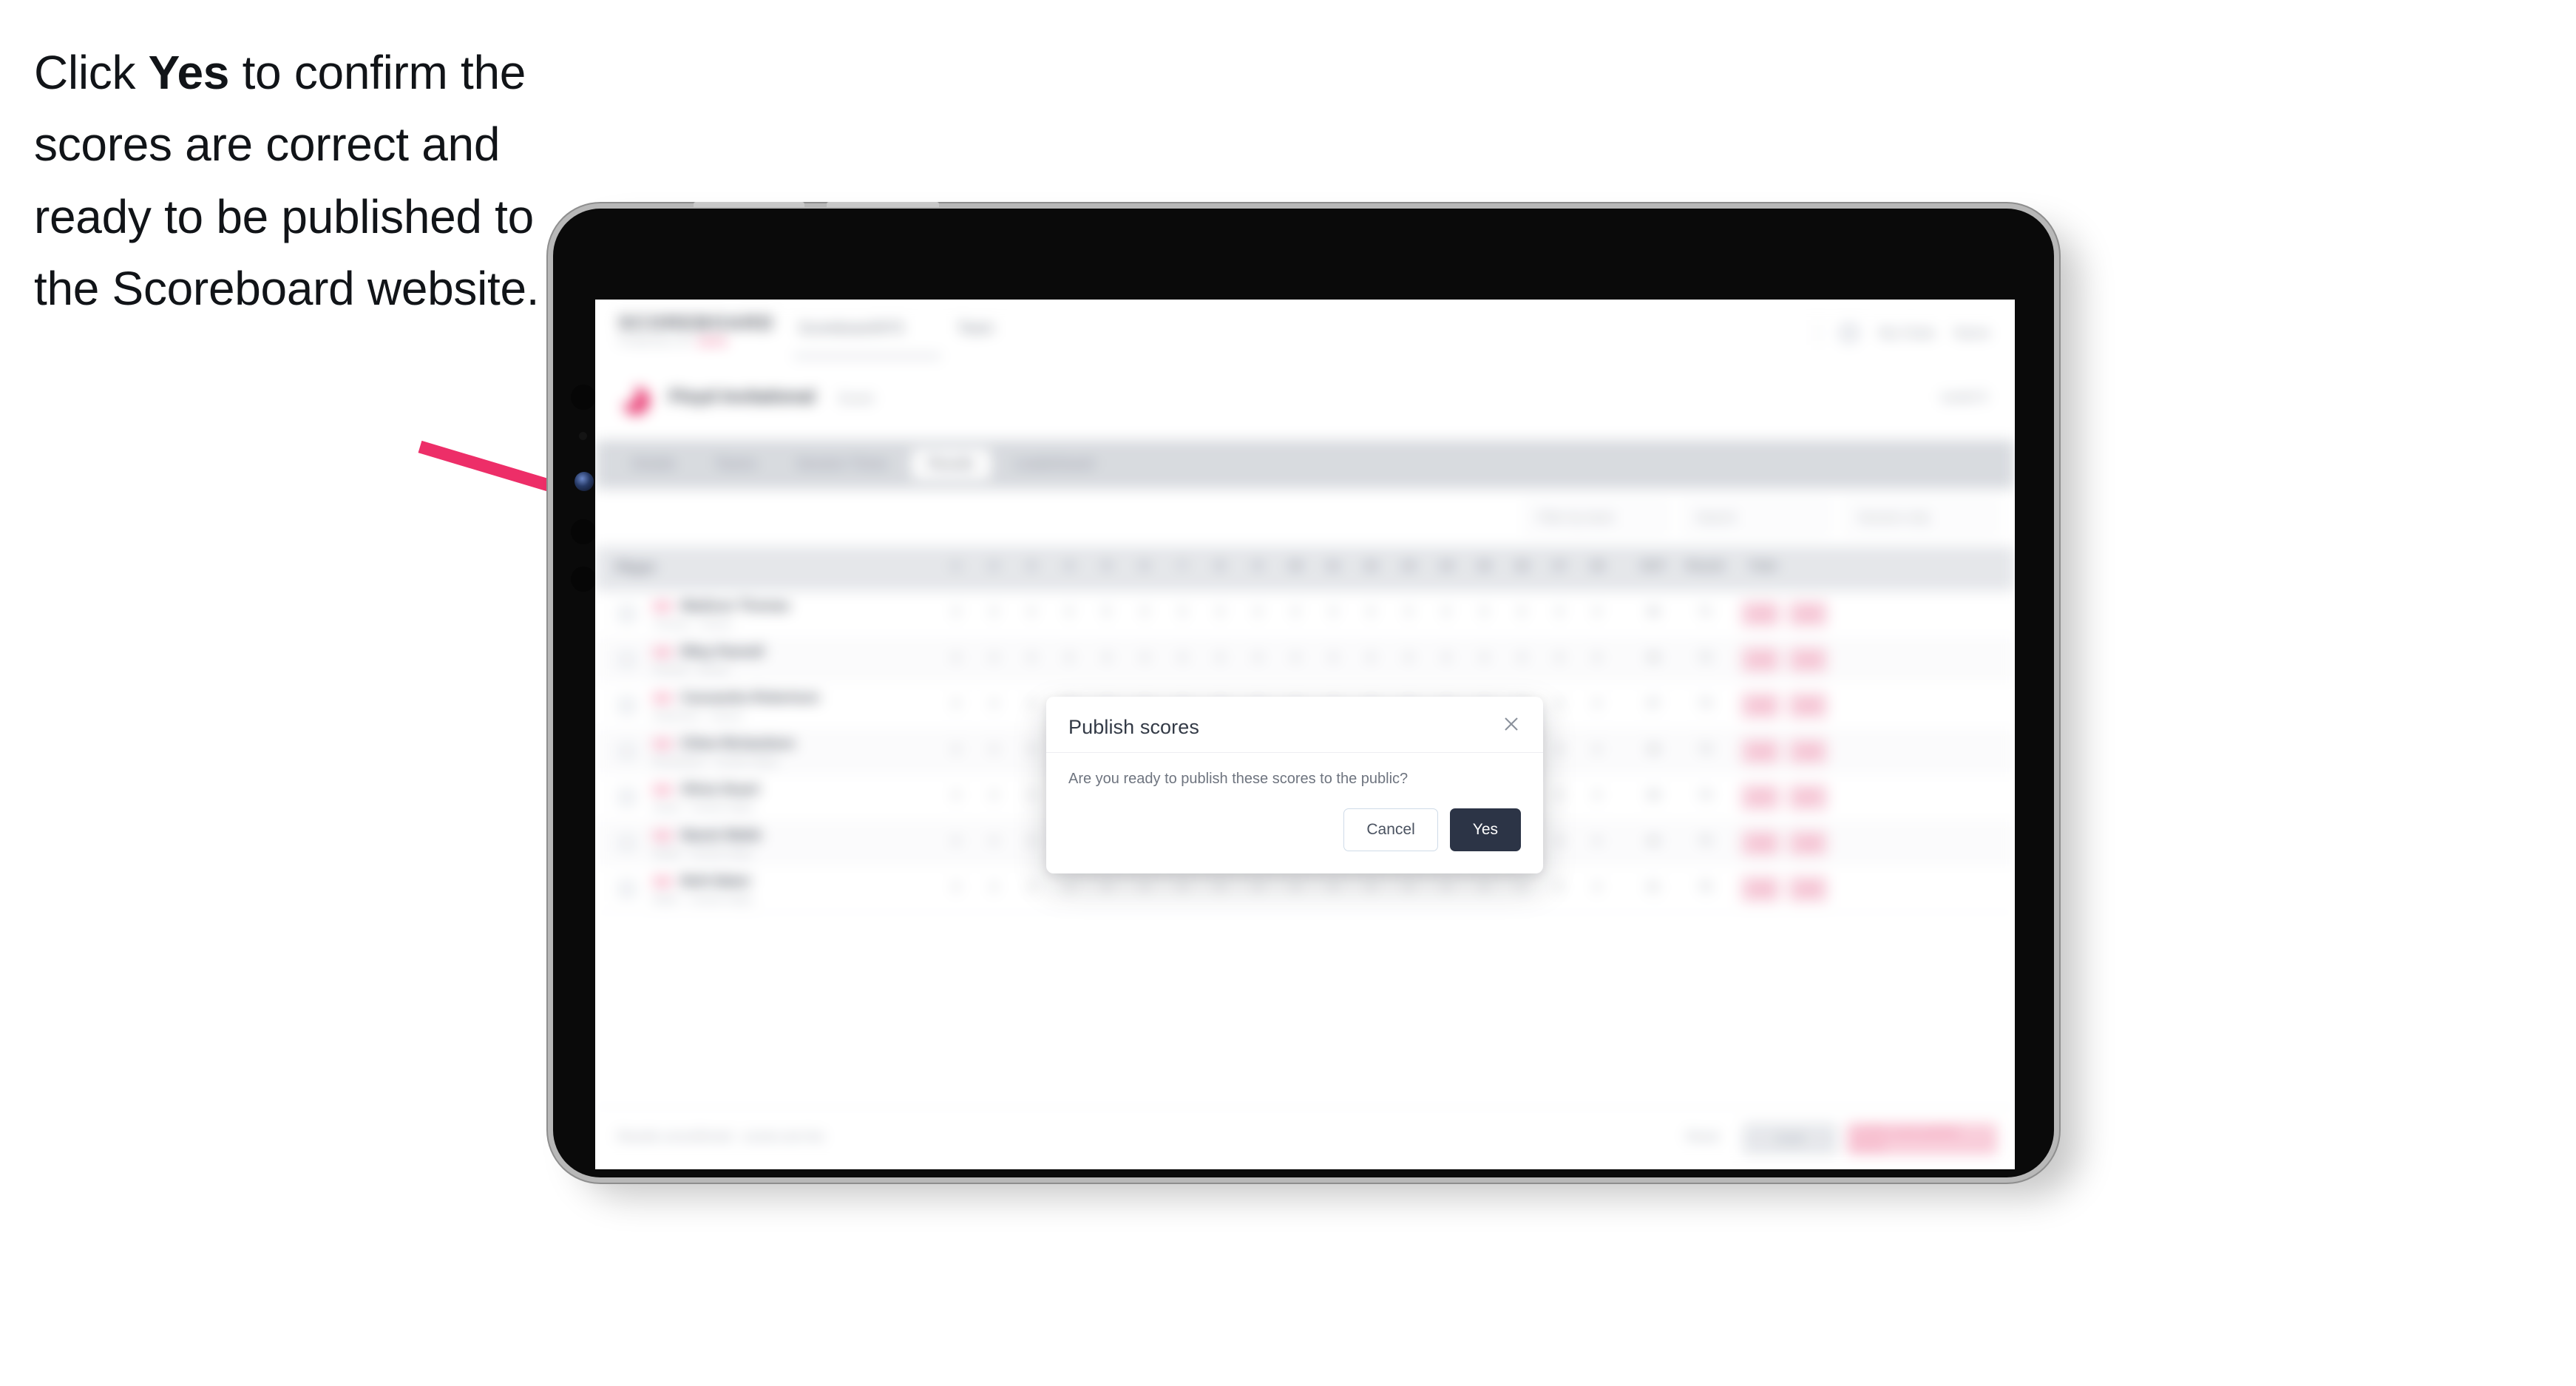  What do you see at coordinates (1848, 333) in the screenshot?
I see `avatar` at bounding box center [1848, 333].